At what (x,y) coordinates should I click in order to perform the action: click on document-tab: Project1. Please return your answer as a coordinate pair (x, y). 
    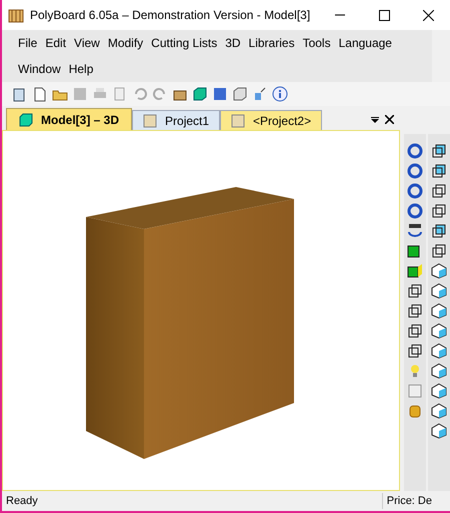
    Looking at the image, I should click on (176, 120).